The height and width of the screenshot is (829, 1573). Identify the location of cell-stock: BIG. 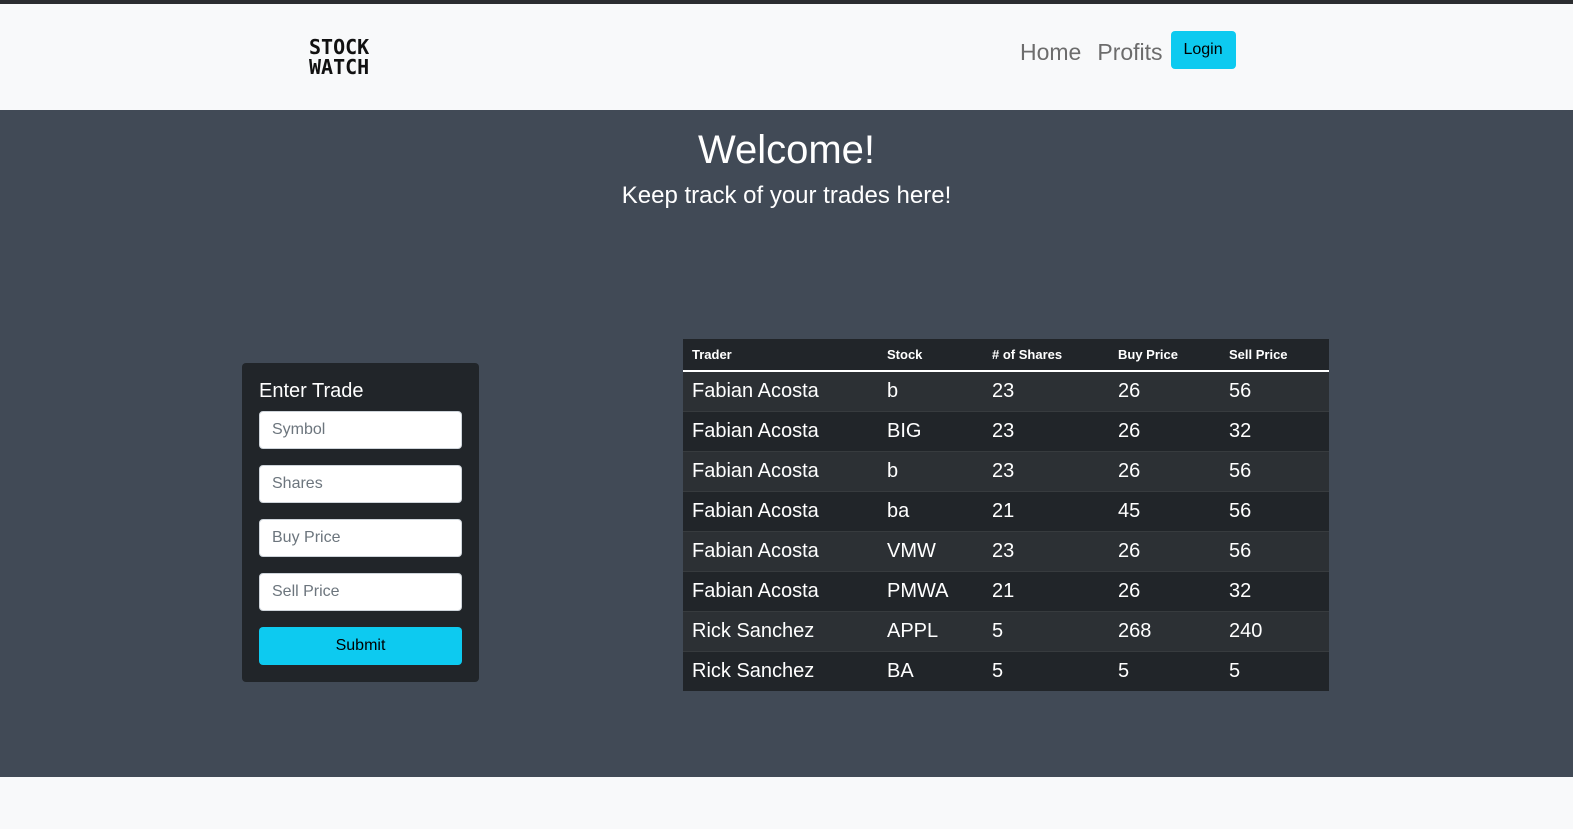
(930, 430).